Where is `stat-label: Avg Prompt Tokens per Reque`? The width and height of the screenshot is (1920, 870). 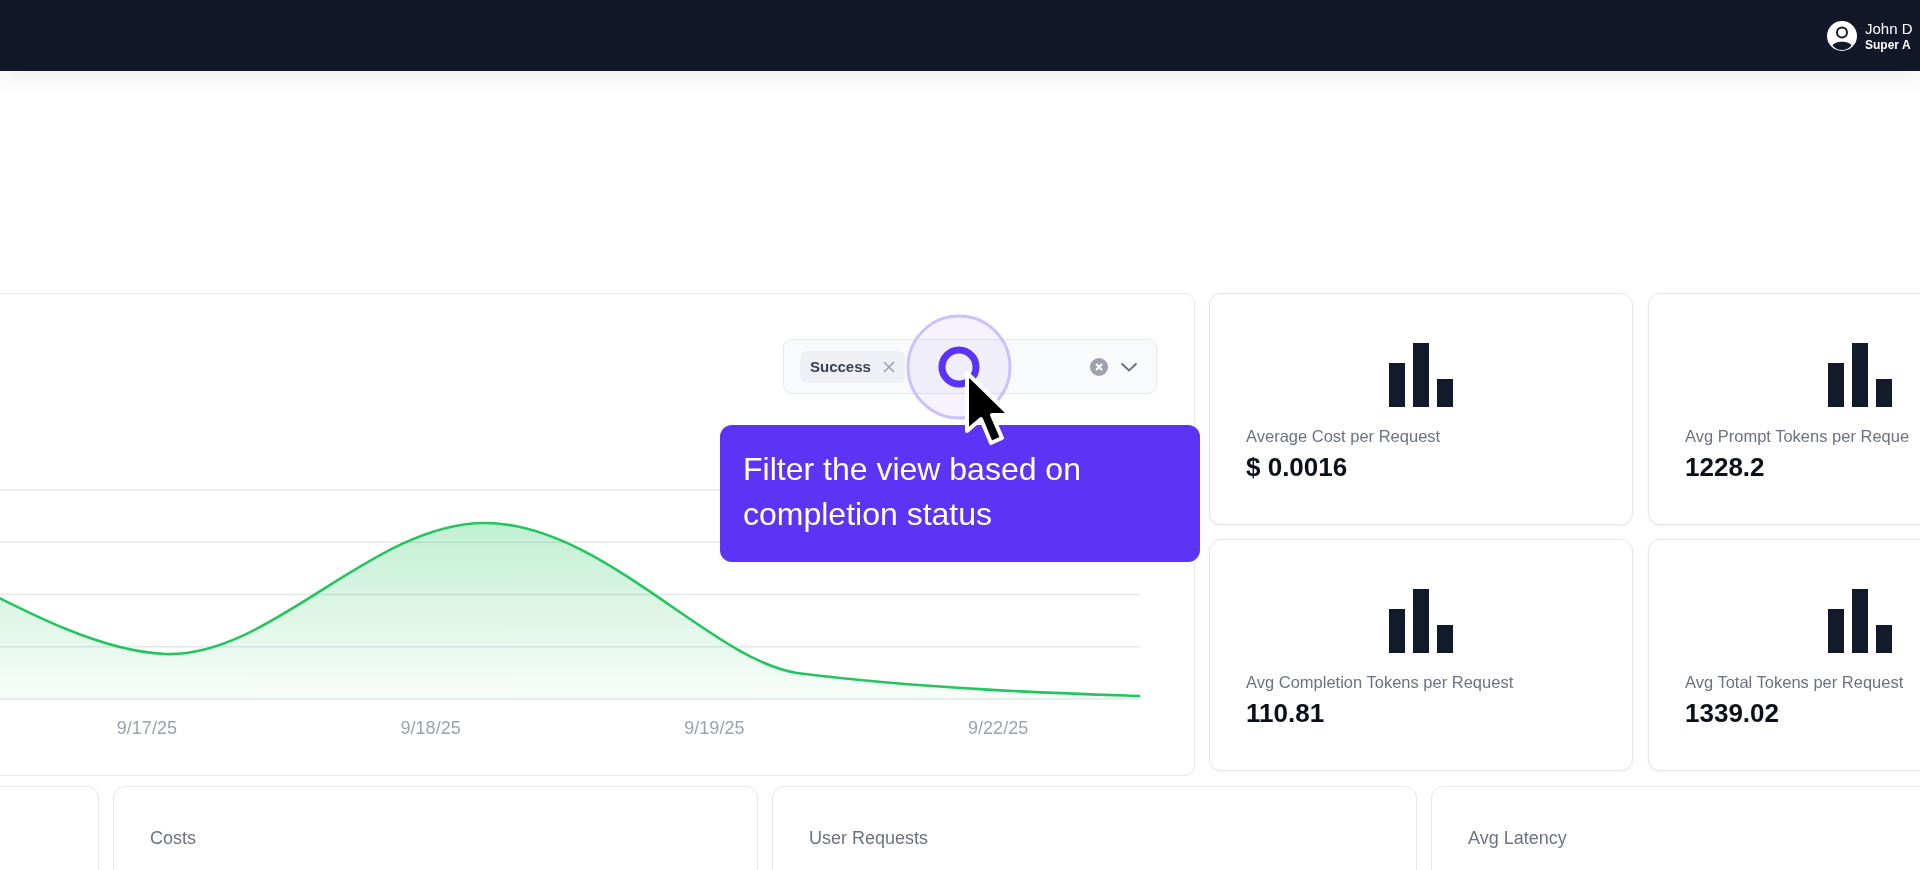
stat-label: Avg Prompt Tokens per Reque is located at coordinates (1797, 436).